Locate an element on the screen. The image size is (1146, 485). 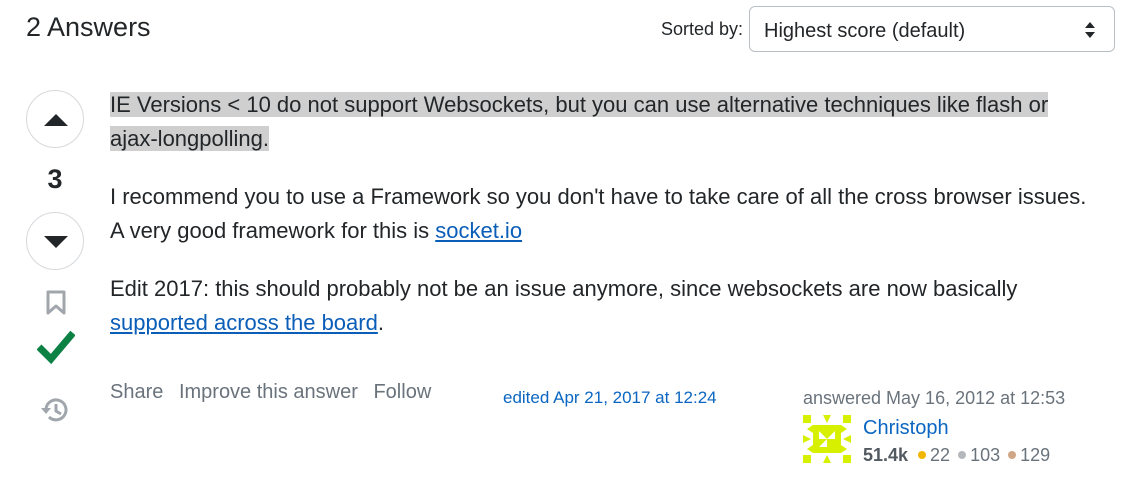
triangle-up-icon is located at coordinates (56, 120).